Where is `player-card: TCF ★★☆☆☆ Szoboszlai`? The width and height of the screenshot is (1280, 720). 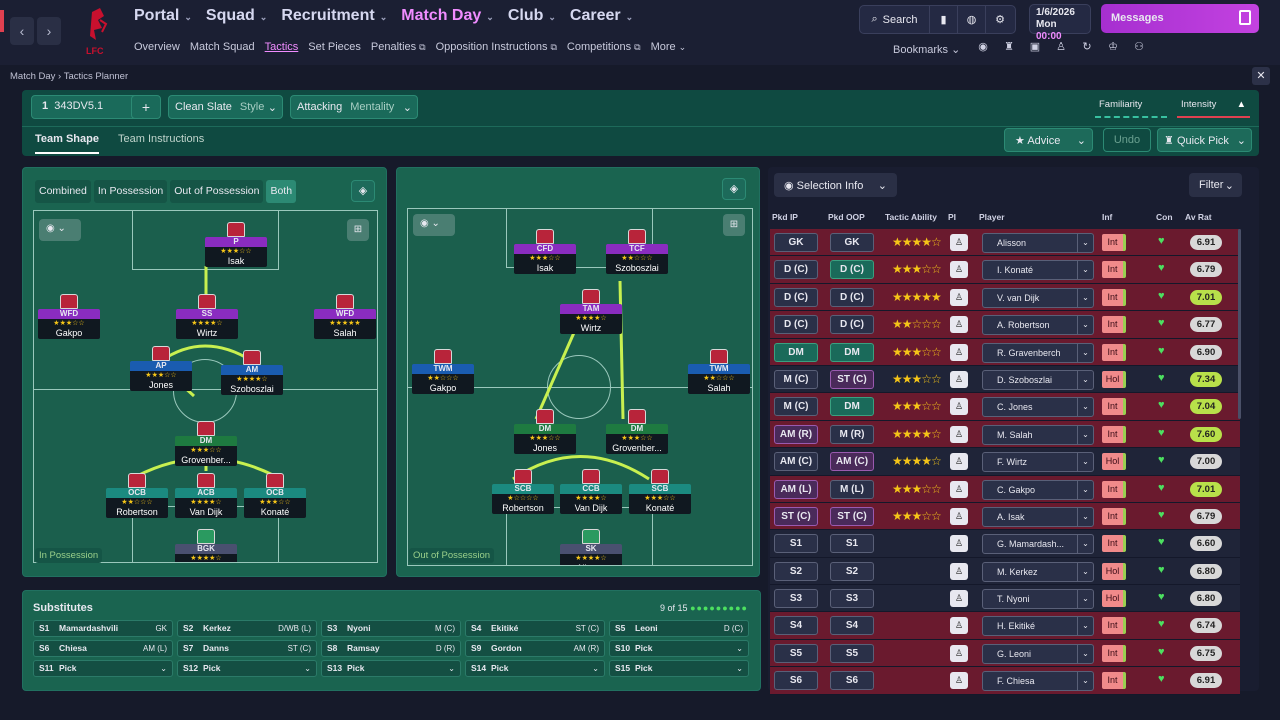 player-card: TCF ★★☆☆☆ Szoboszlai is located at coordinates (637, 251).